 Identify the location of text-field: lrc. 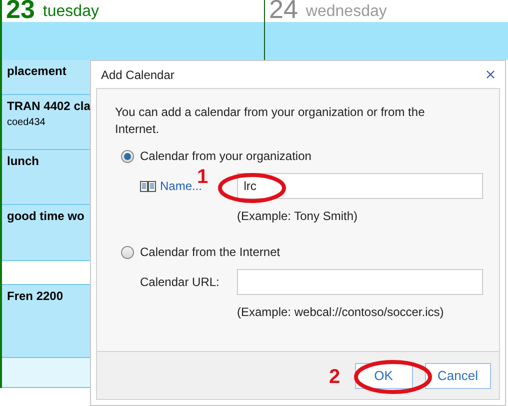
(359, 186).